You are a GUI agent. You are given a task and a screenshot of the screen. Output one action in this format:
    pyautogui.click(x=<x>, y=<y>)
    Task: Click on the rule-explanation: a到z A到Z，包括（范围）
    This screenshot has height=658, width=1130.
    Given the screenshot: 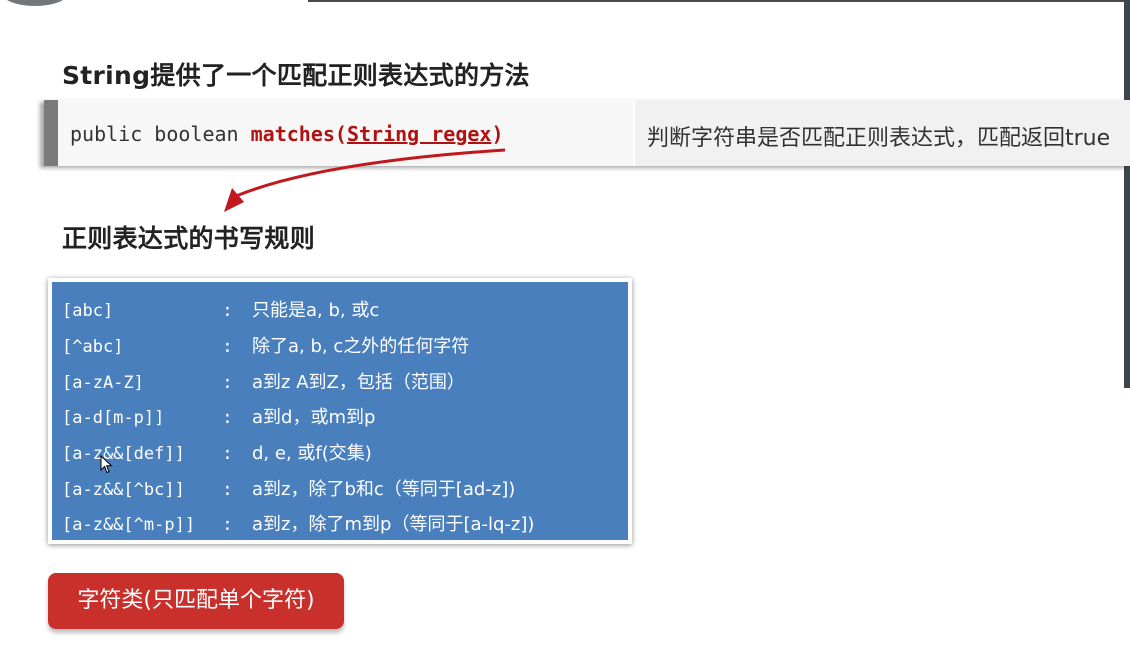 What is the action you would take?
    pyautogui.click(x=358, y=382)
    